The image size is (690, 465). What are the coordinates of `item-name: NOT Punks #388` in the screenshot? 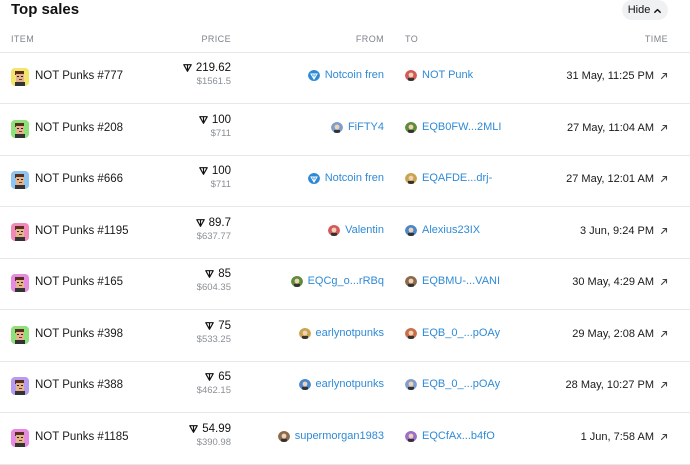 It's located at (79, 385).